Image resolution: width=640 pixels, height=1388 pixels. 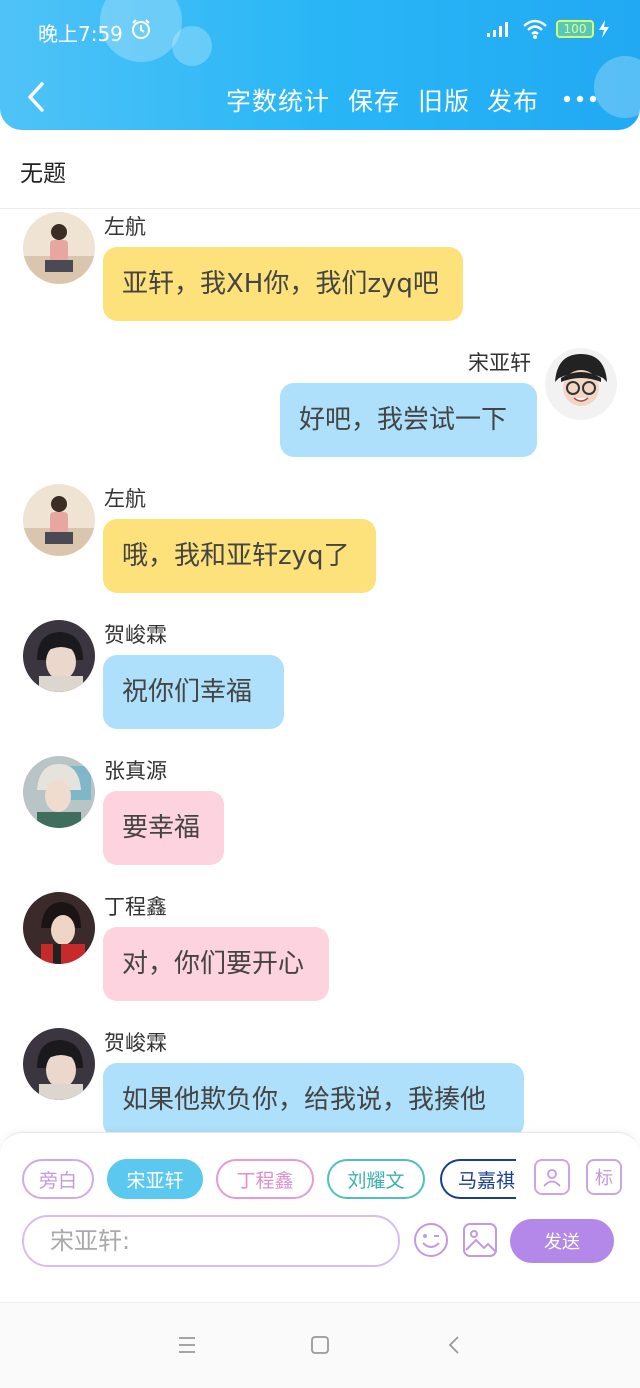 I want to click on role-chip-narrator: 旁白, so click(x=58, y=1179).